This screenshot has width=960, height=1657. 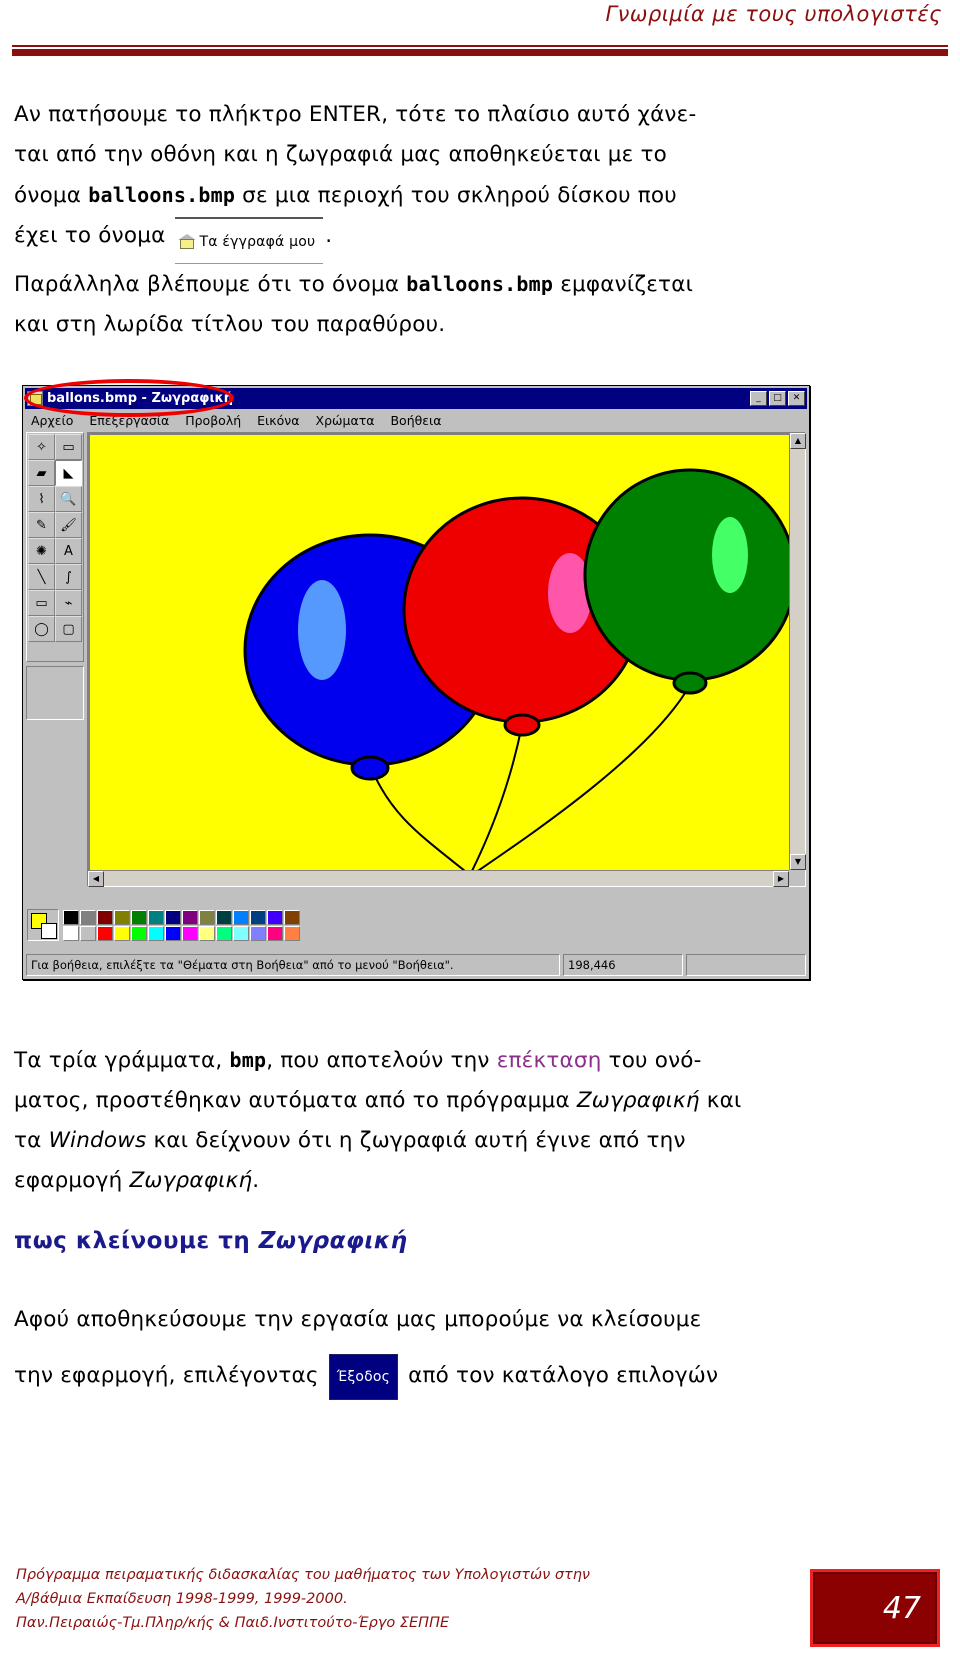 What do you see at coordinates (129, 420) in the screenshot?
I see `menu-item-edit: Επεξεργασία` at bounding box center [129, 420].